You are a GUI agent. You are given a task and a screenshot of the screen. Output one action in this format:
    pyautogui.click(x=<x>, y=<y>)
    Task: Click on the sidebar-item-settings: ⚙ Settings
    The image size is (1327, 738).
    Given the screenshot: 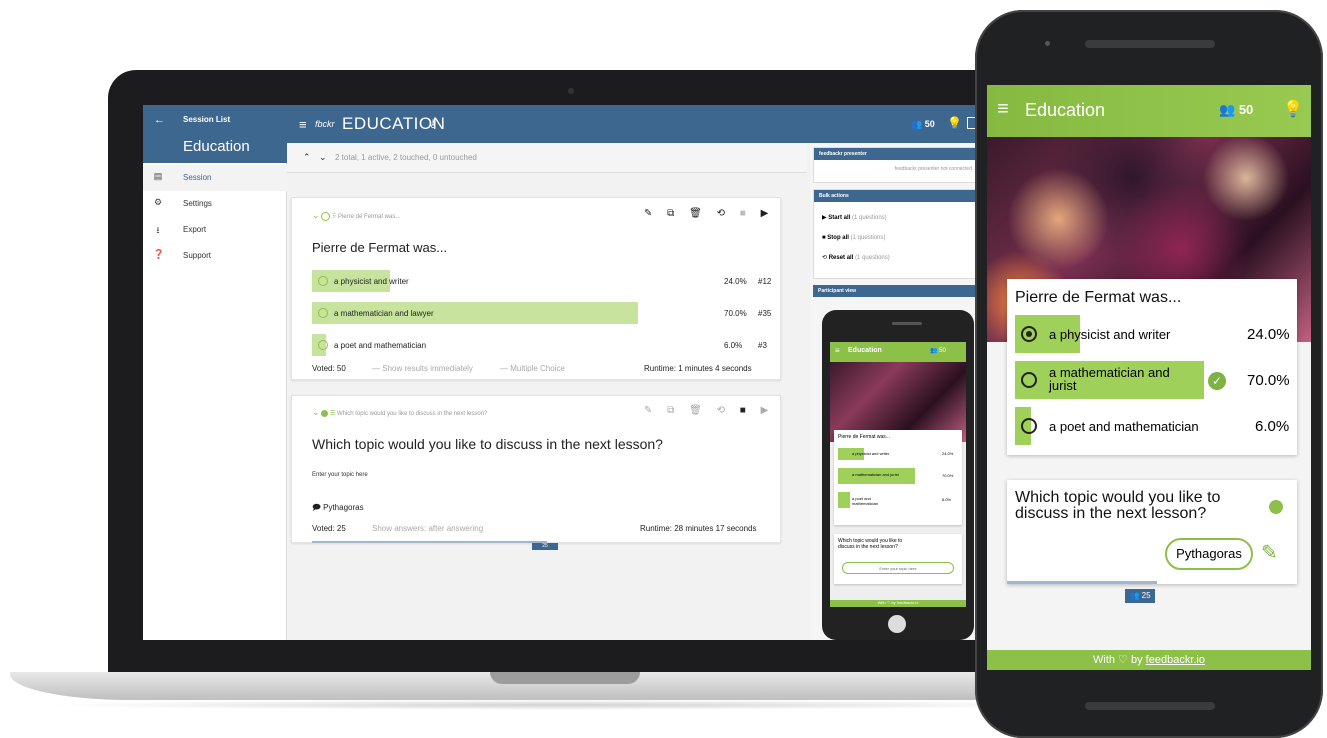 What is the action you would take?
    pyautogui.click(x=215, y=204)
    